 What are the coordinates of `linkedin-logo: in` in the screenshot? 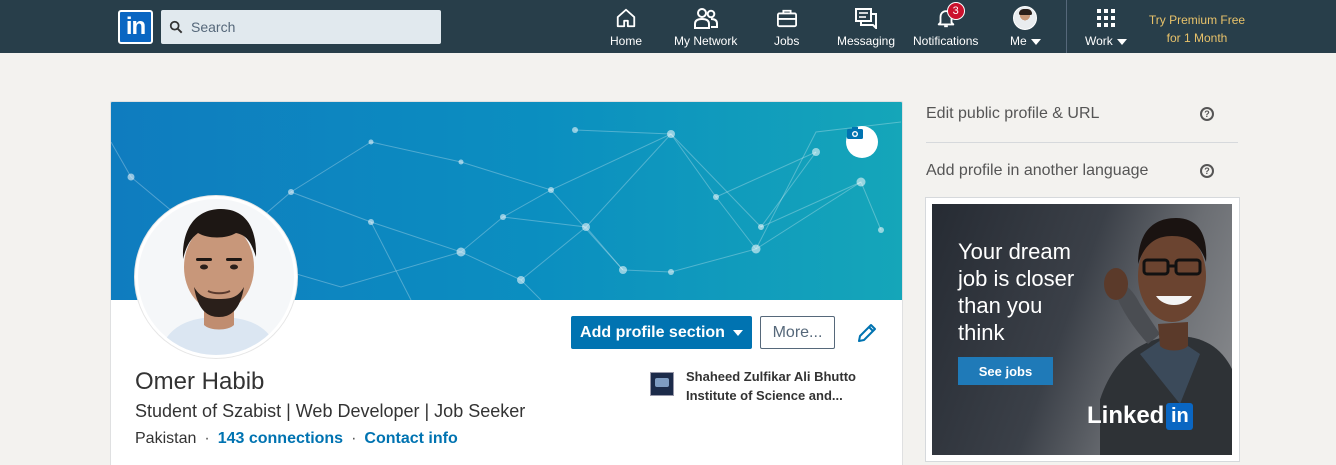 It's located at (135, 27).